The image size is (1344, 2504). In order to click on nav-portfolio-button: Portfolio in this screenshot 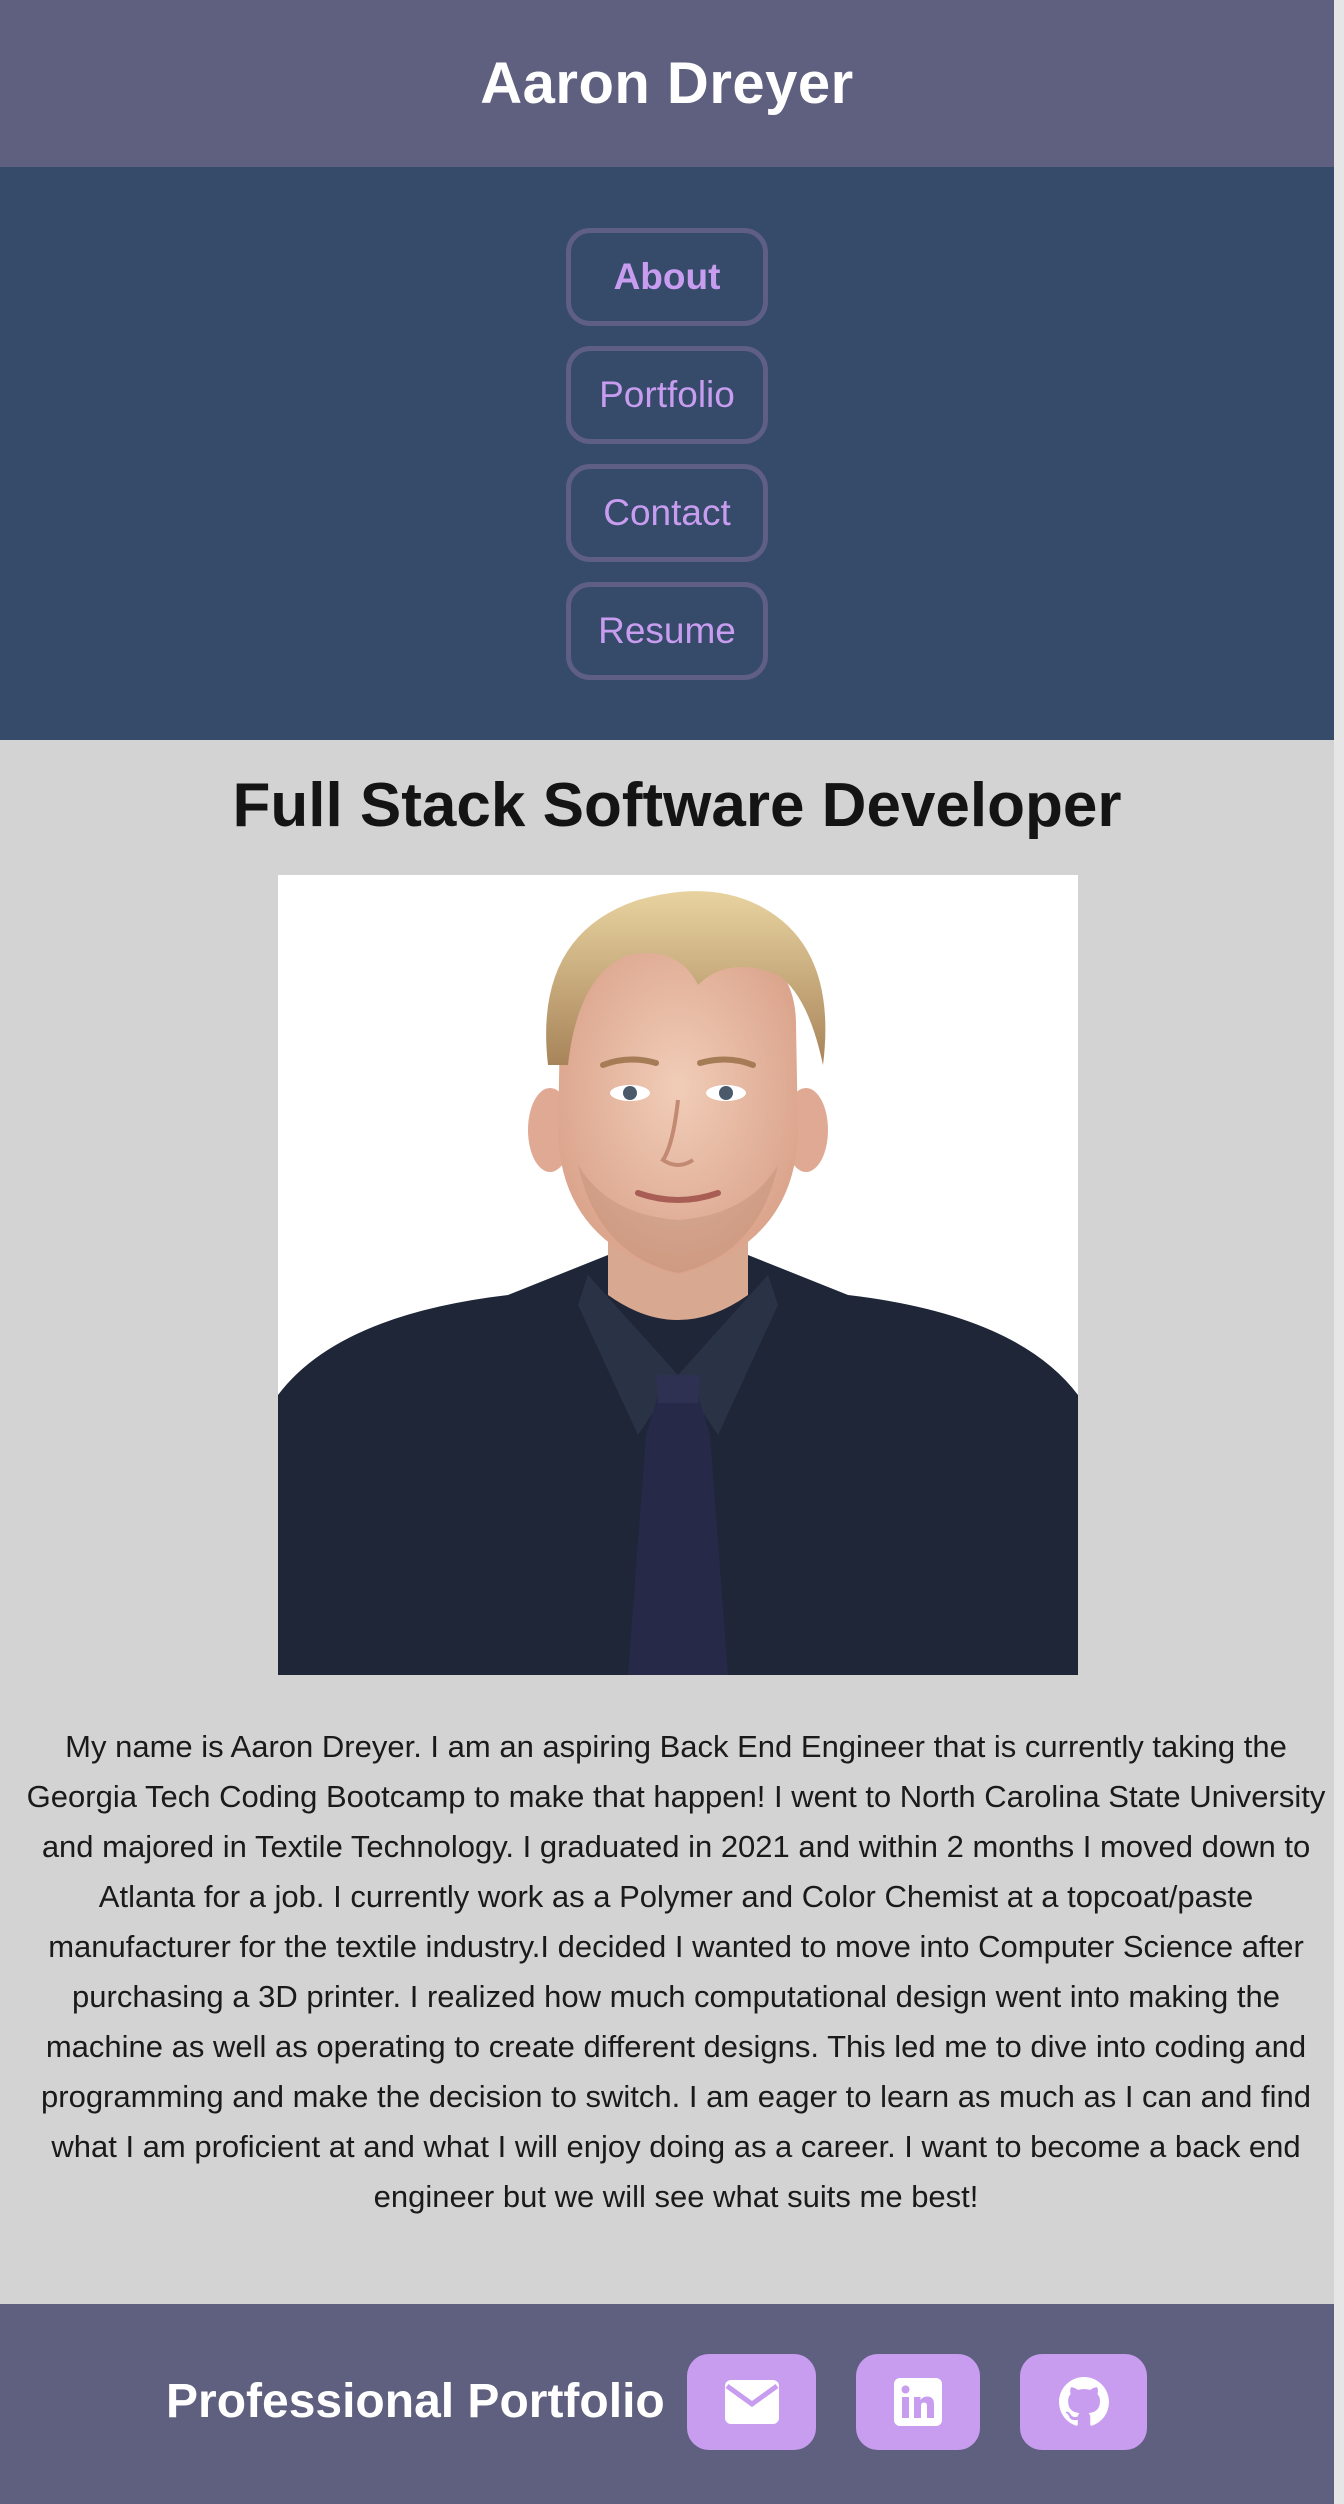, I will do `click(667, 395)`.